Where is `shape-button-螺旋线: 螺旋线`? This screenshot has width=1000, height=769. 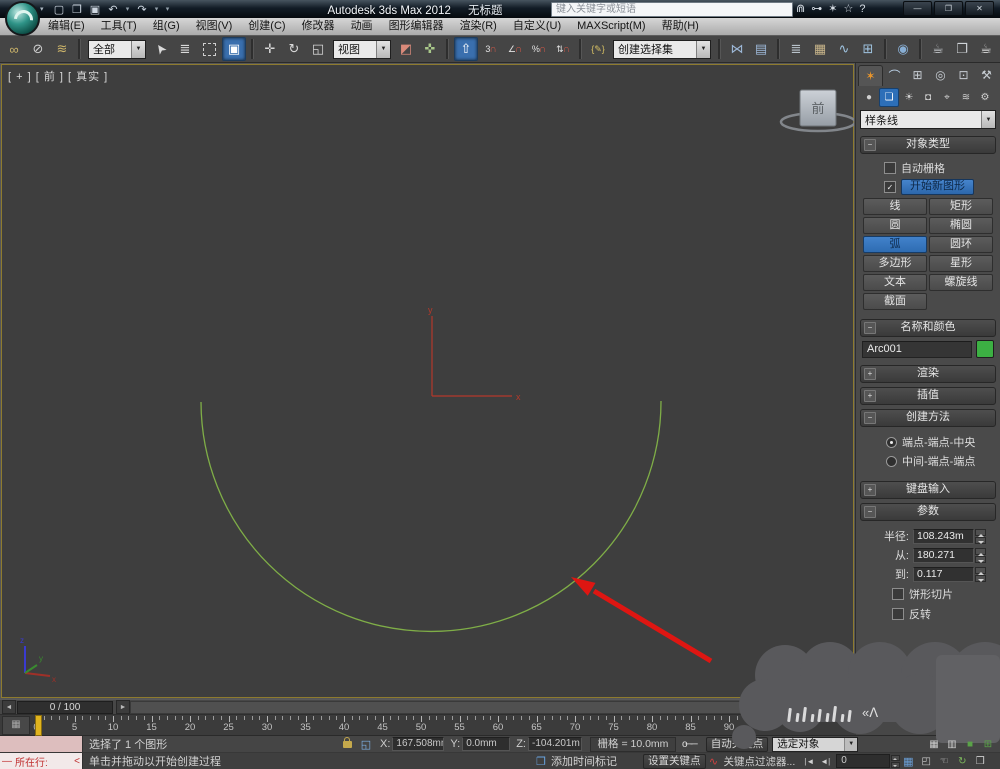
shape-button-螺旋线: 螺旋线 is located at coordinates (961, 282).